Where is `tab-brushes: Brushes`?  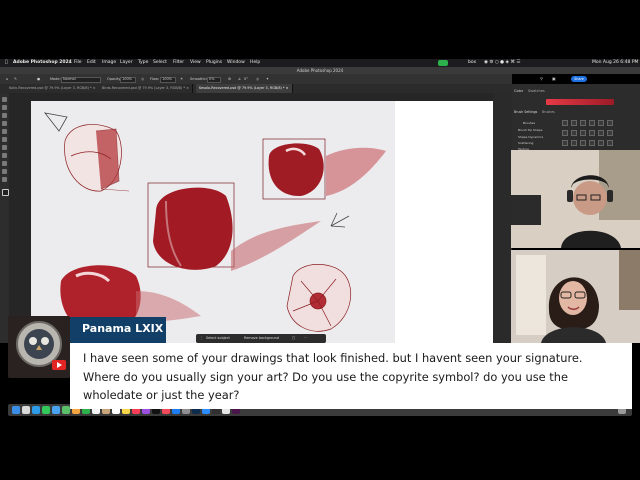 tab-brushes: Brushes is located at coordinates (548, 112).